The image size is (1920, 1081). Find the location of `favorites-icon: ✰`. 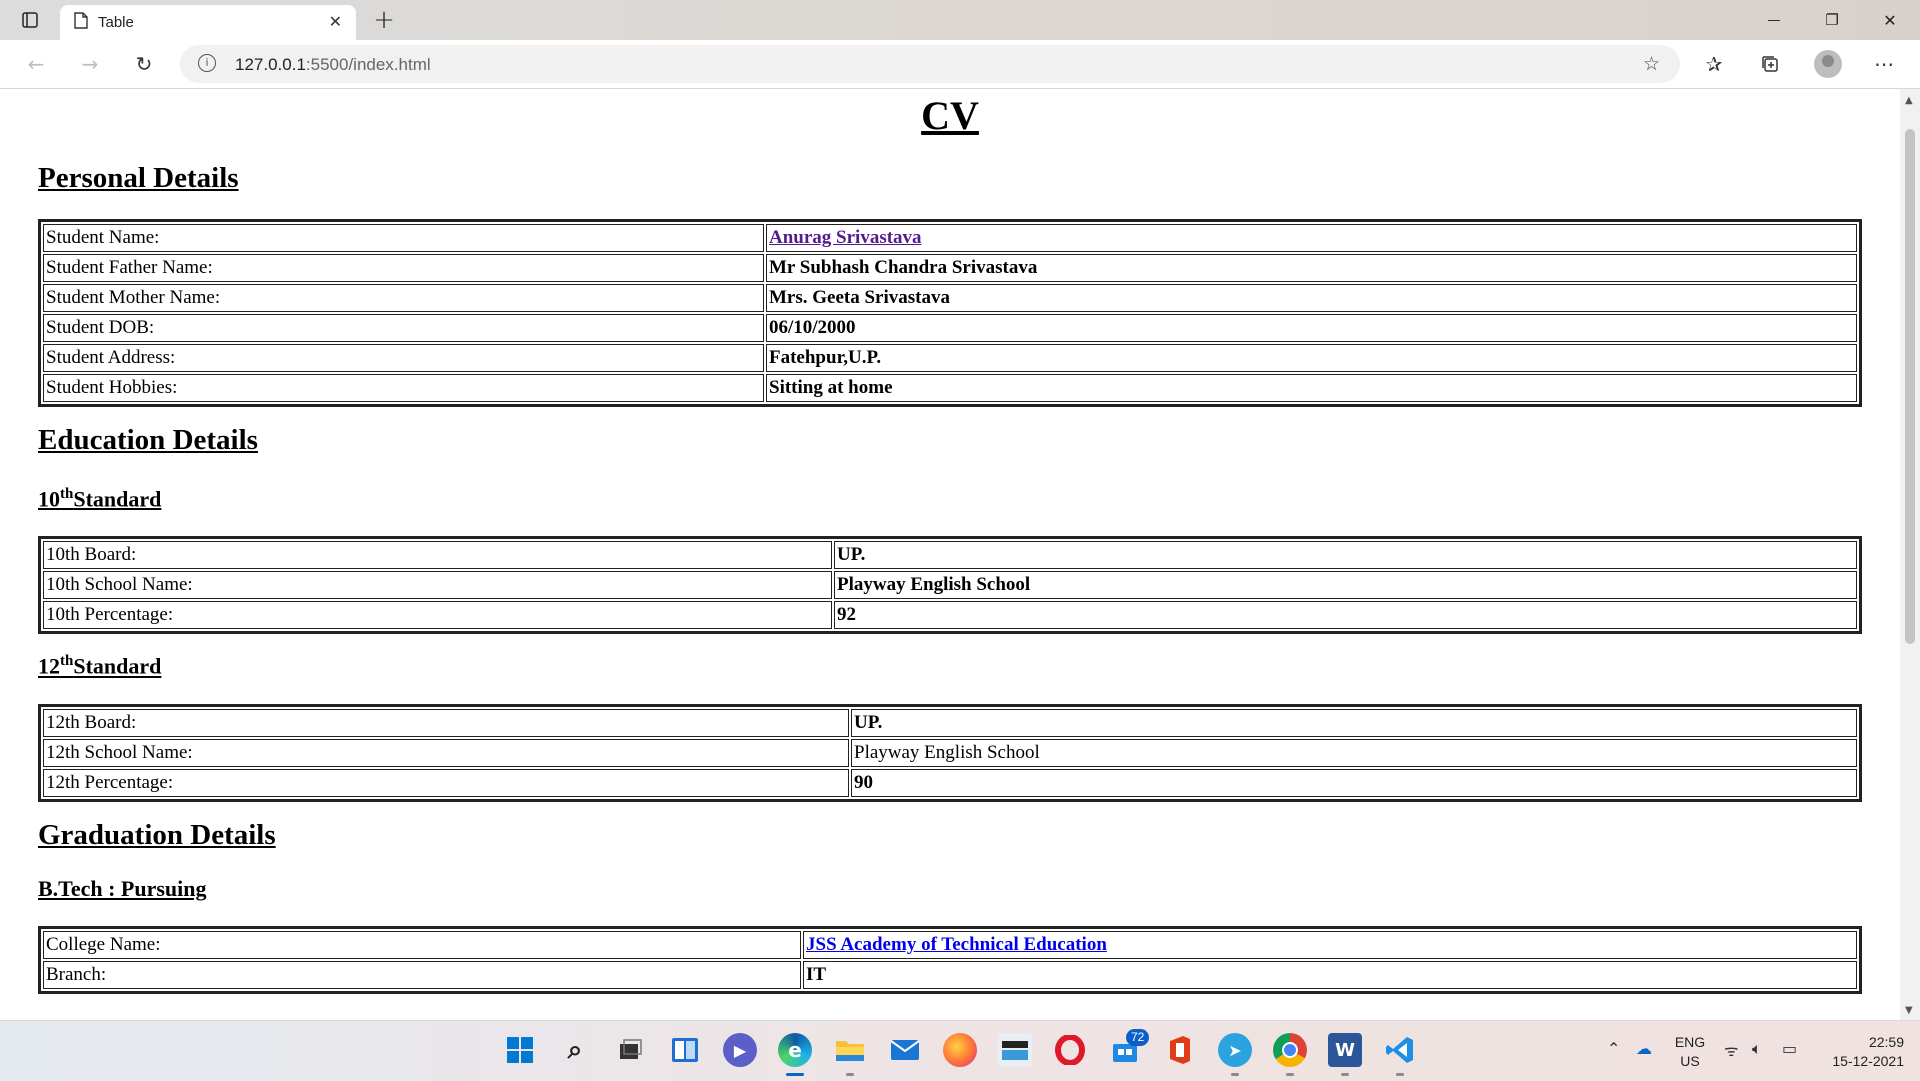

favorites-icon: ✰ is located at coordinates (1714, 64).